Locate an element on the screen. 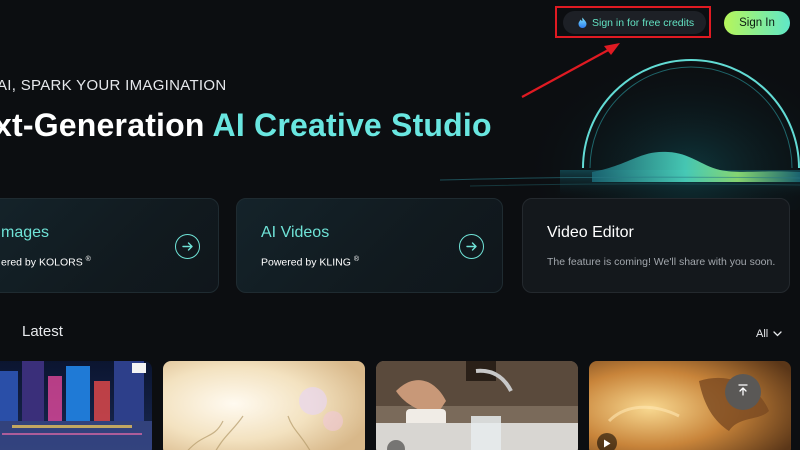 Image resolution: width=800 pixels, height=450 pixels. thumbnail-city-night is located at coordinates (76, 405).